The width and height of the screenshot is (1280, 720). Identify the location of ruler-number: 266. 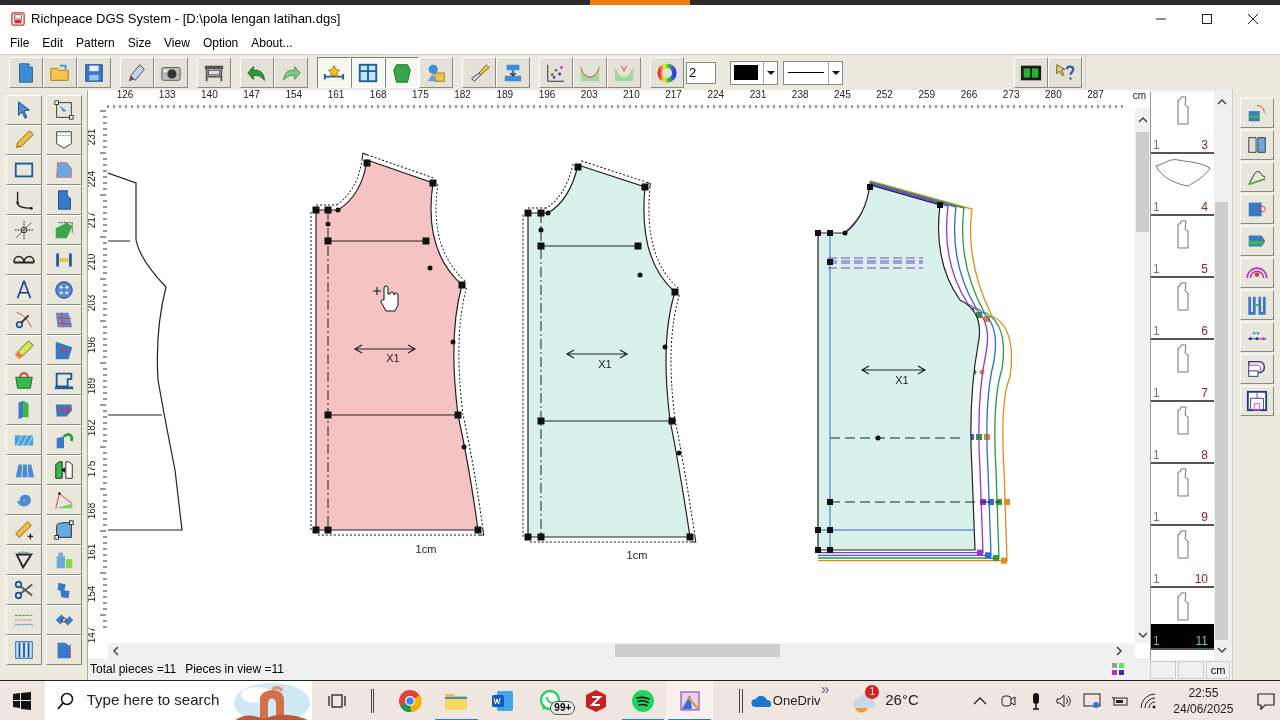
(969, 95).